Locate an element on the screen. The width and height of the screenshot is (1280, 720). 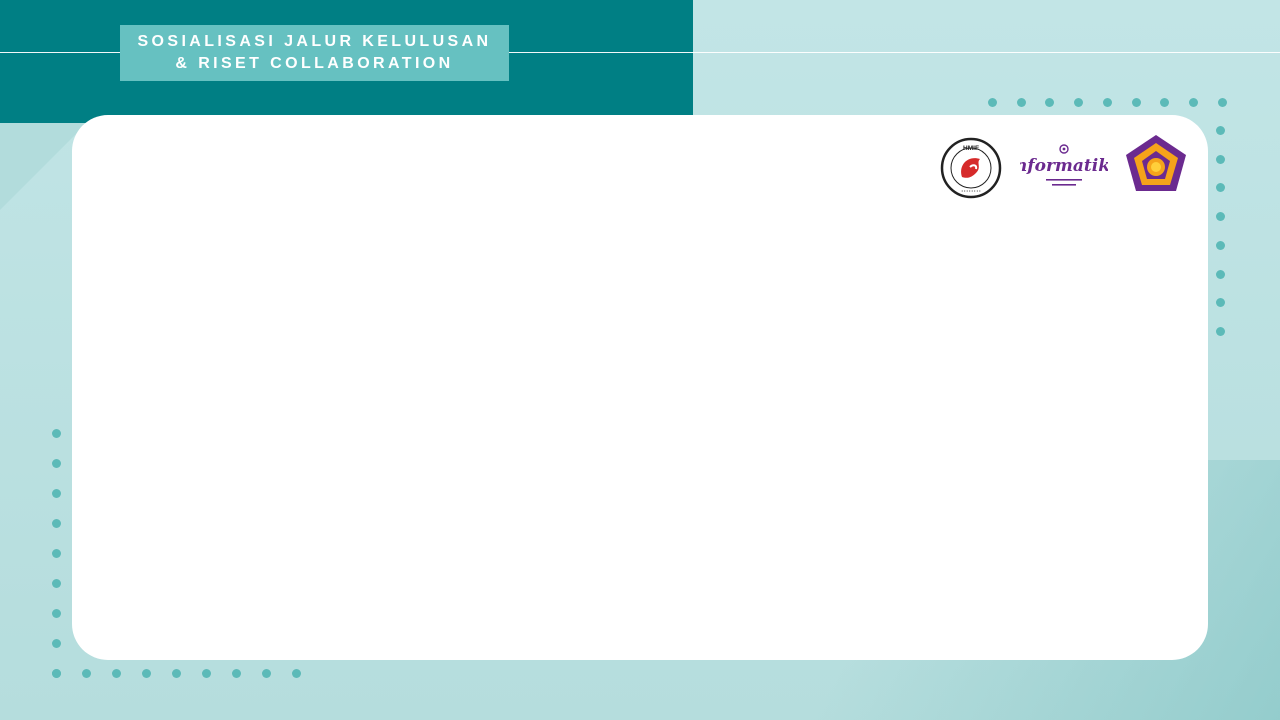
logo-strip: HMIF • • • • • • • • Informatika is located at coordinates (1065, 166).